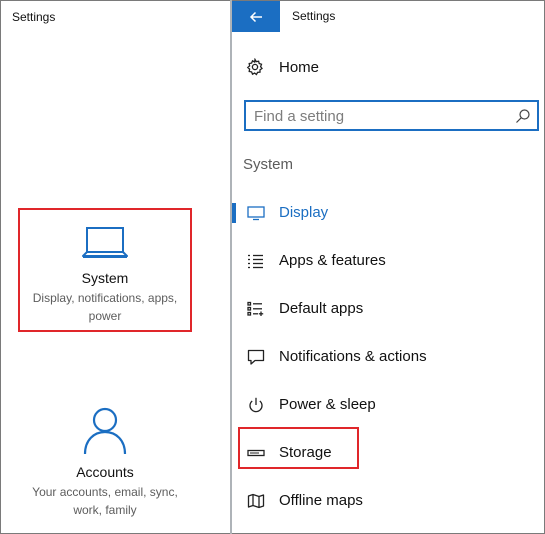 This screenshot has width=545, height=534. What do you see at coordinates (256, 357) in the screenshot?
I see `notifications-icon` at bounding box center [256, 357].